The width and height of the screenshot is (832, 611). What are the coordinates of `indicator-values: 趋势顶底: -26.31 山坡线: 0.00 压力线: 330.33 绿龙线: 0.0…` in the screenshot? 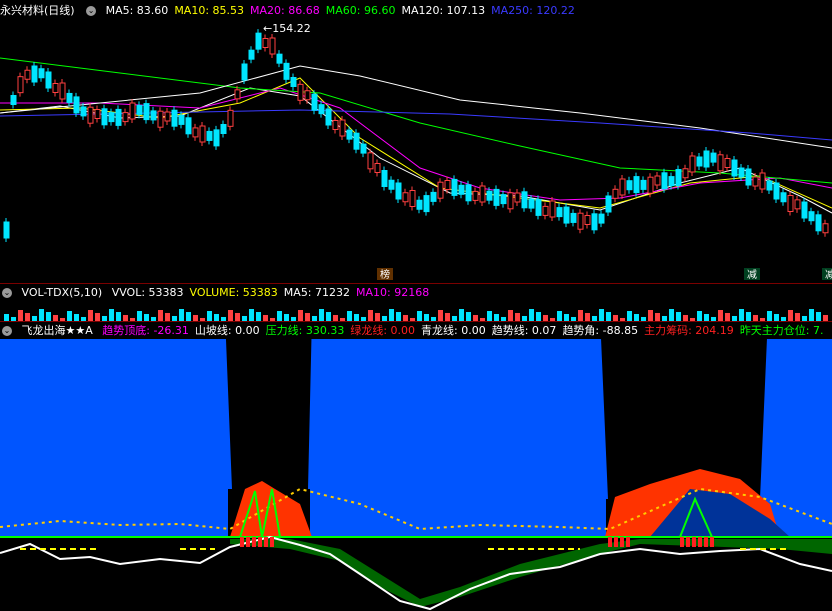 It's located at (465, 330).